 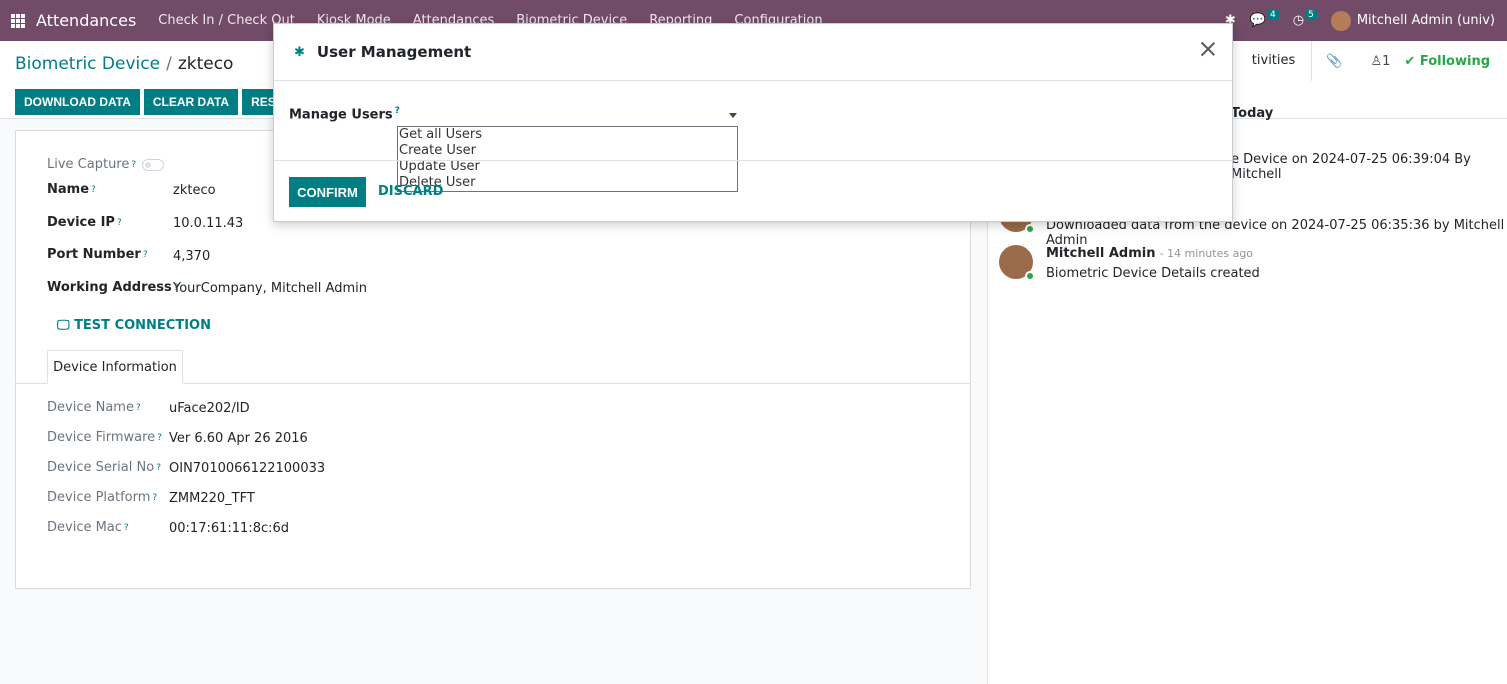 I want to click on option-update-user: Update User, so click(x=567, y=167).